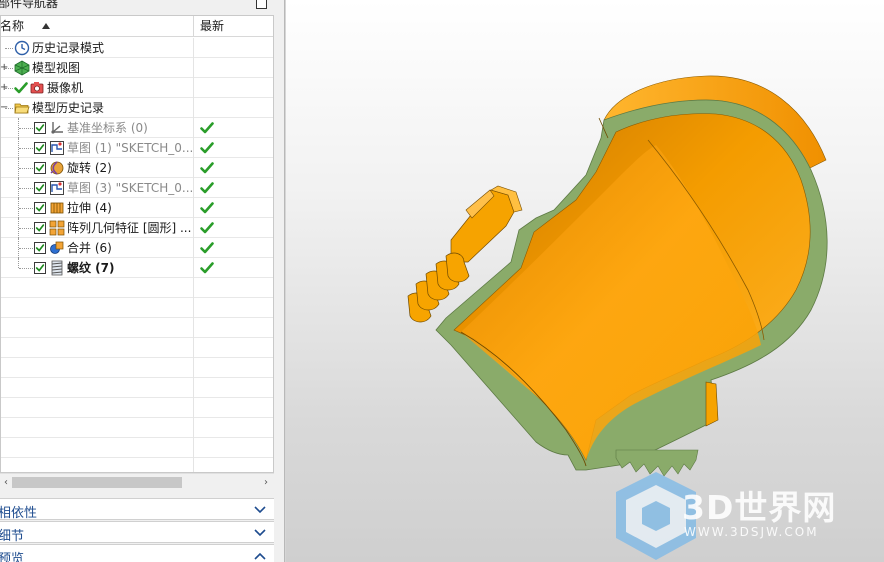 Image resolution: width=884 pixels, height=562 pixels. I want to click on folder-open-icon, so click(22, 108).